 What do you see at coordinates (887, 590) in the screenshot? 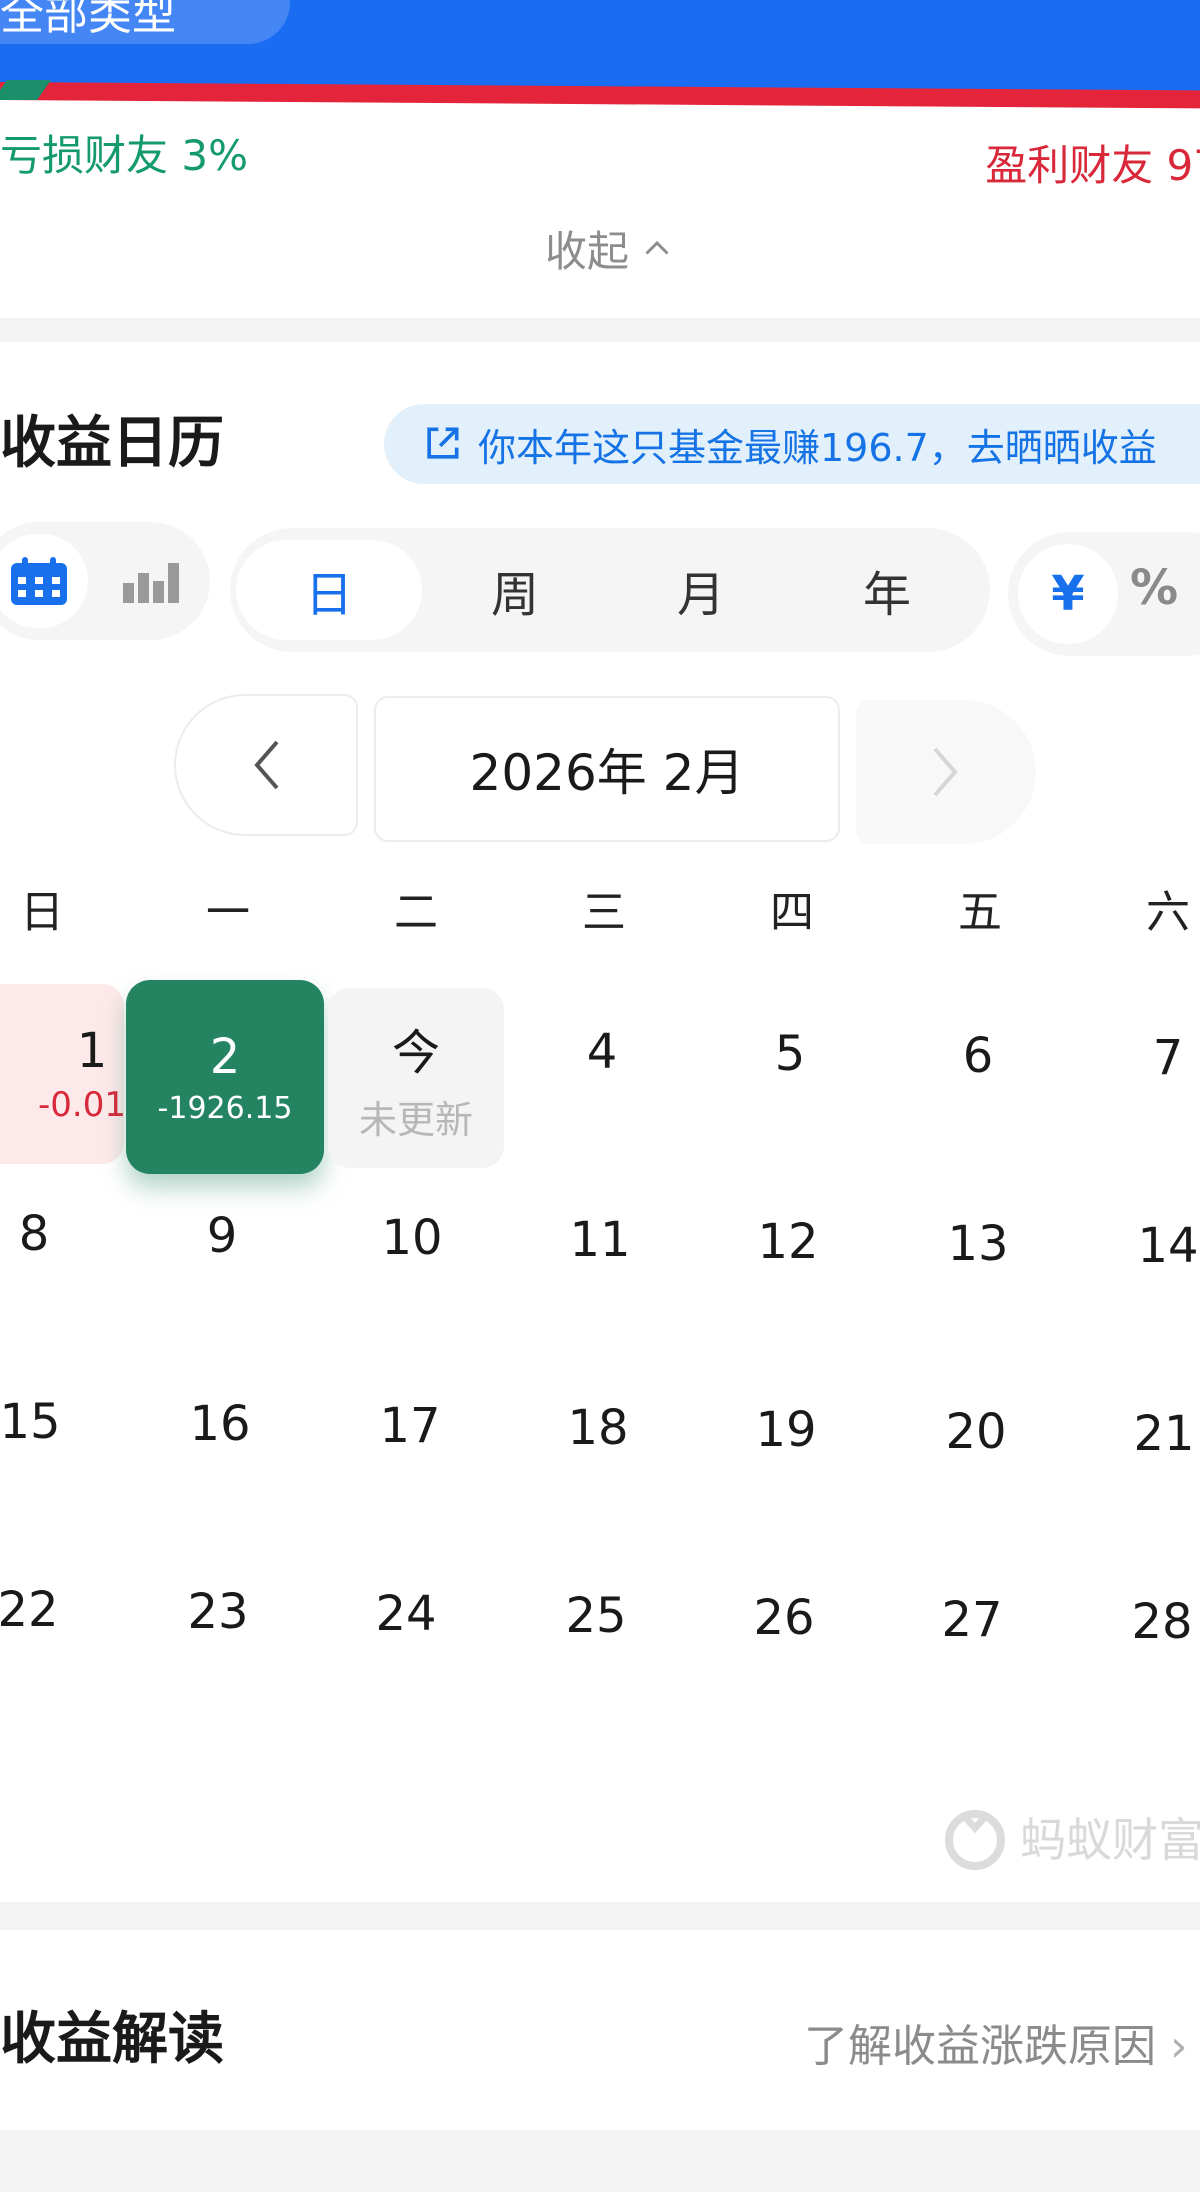
I see `period-year-tab: 年` at bounding box center [887, 590].